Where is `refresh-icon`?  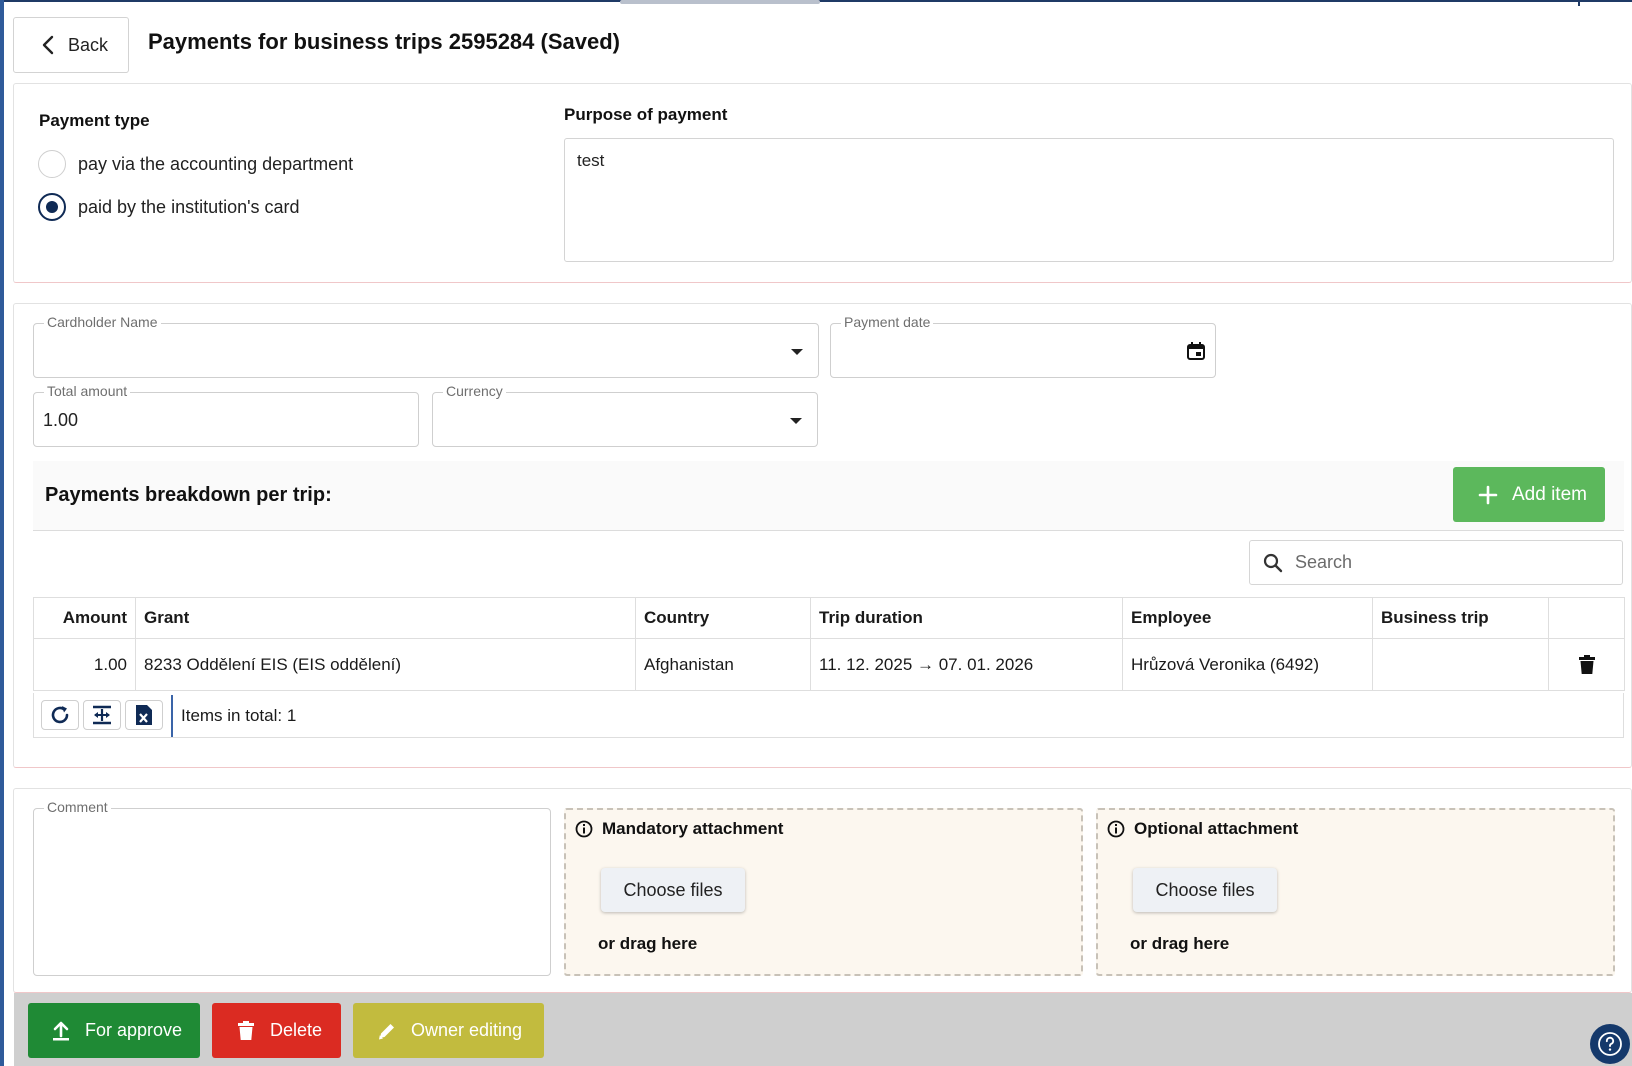
refresh-icon is located at coordinates (60, 715).